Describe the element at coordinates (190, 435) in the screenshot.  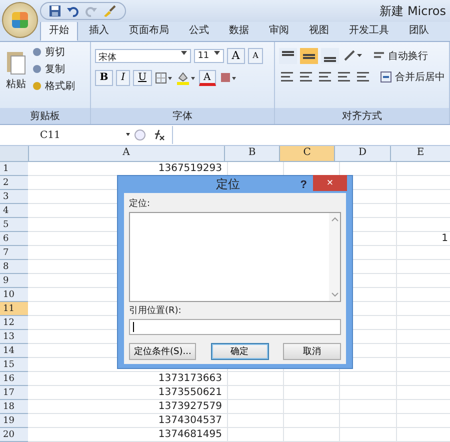
I see `table-cell-text: 1374681495` at that location.